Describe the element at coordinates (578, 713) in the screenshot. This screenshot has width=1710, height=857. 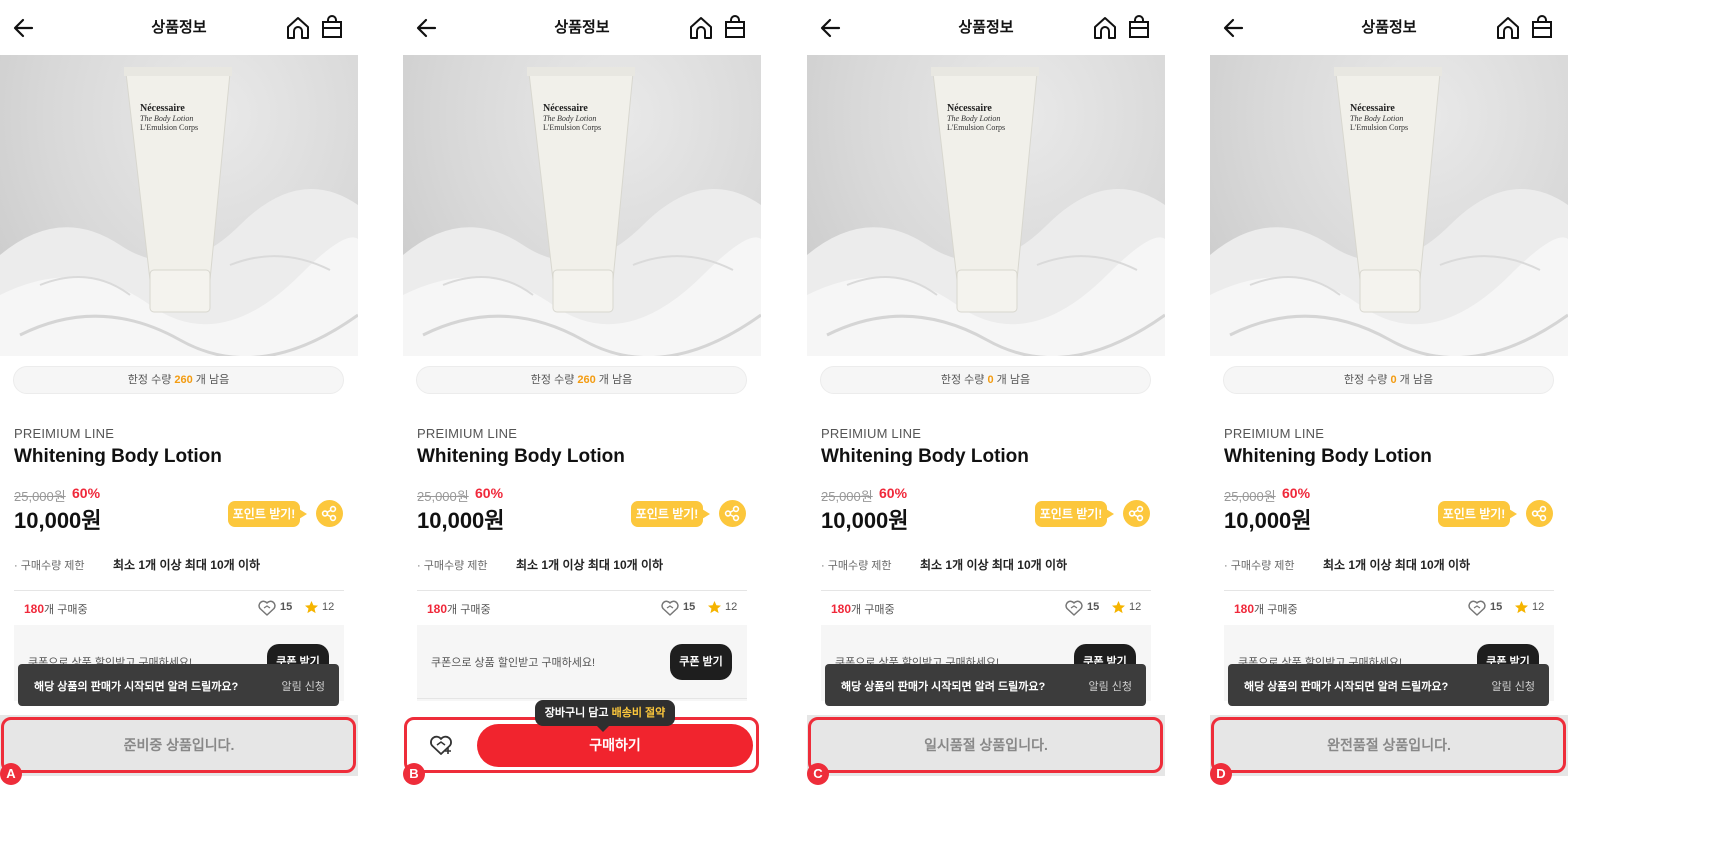
I see `cart-tip-text: 장바구니 담고` at that location.